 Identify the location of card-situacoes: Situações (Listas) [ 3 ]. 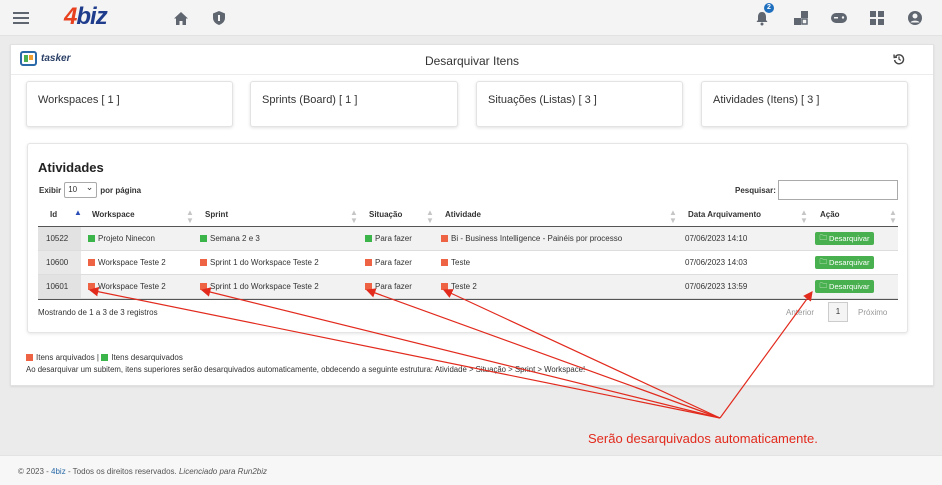
(579, 104).